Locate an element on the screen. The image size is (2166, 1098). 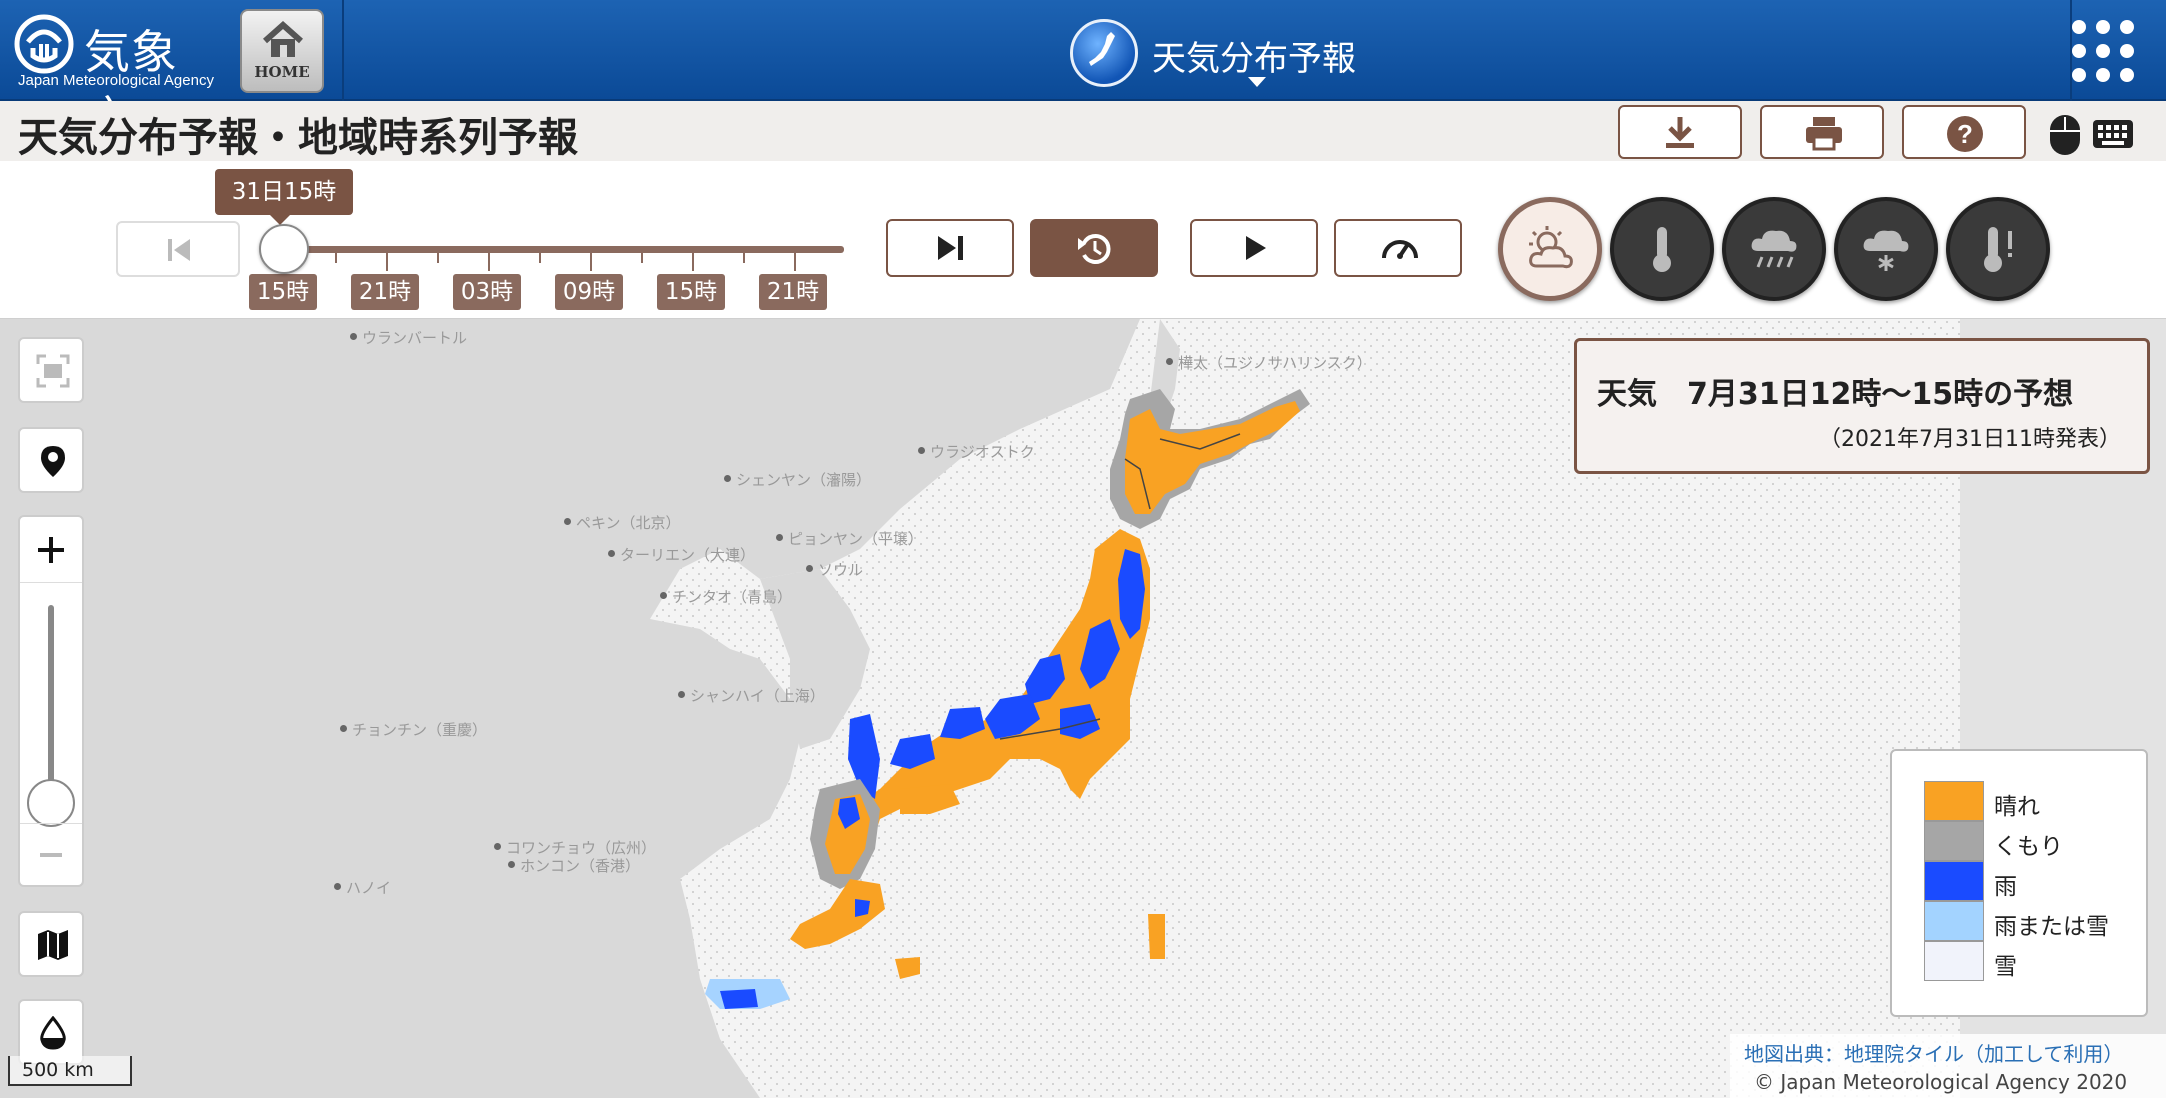
title-bar: 天気分布予報・地域時系列予報 ? is located at coordinates (1083, 131).